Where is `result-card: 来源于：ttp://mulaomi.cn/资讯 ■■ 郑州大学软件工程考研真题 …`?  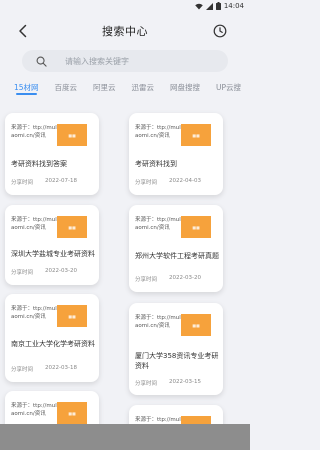
result-card: 来源于：ttp://mulaomi.cn/资讯 ■■ 郑州大学软件工程考研真题 … is located at coordinates (176, 248).